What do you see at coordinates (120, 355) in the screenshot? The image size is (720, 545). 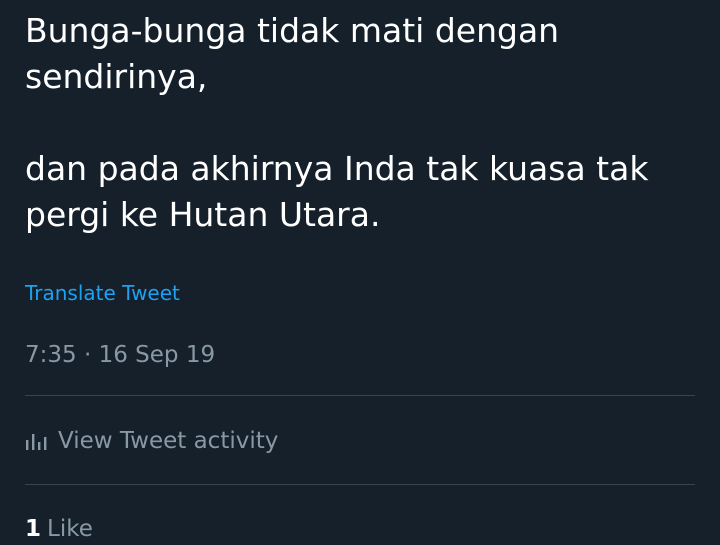 I see `tweet-timestamp: 7:35 · 16 Sep 19` at bounding box center [120, 355].